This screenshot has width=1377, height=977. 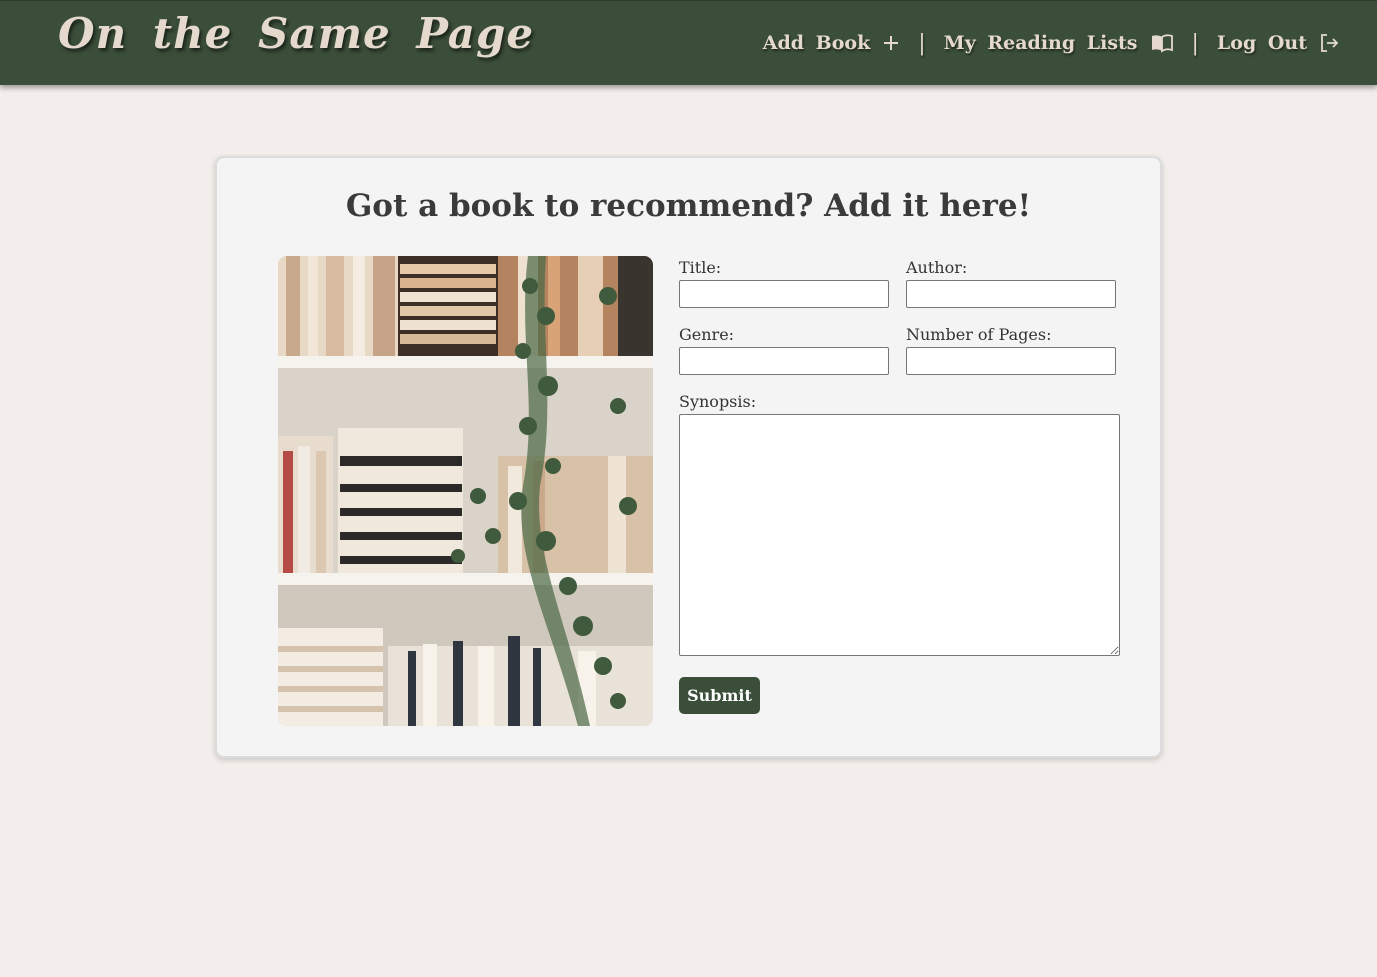 I want to click on author-input, so click(x=1011, y=294).